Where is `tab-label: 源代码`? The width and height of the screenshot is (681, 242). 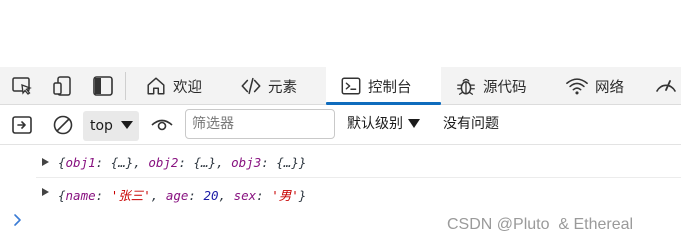
tab-label: 源代码 is located at coordinates (505, 87).